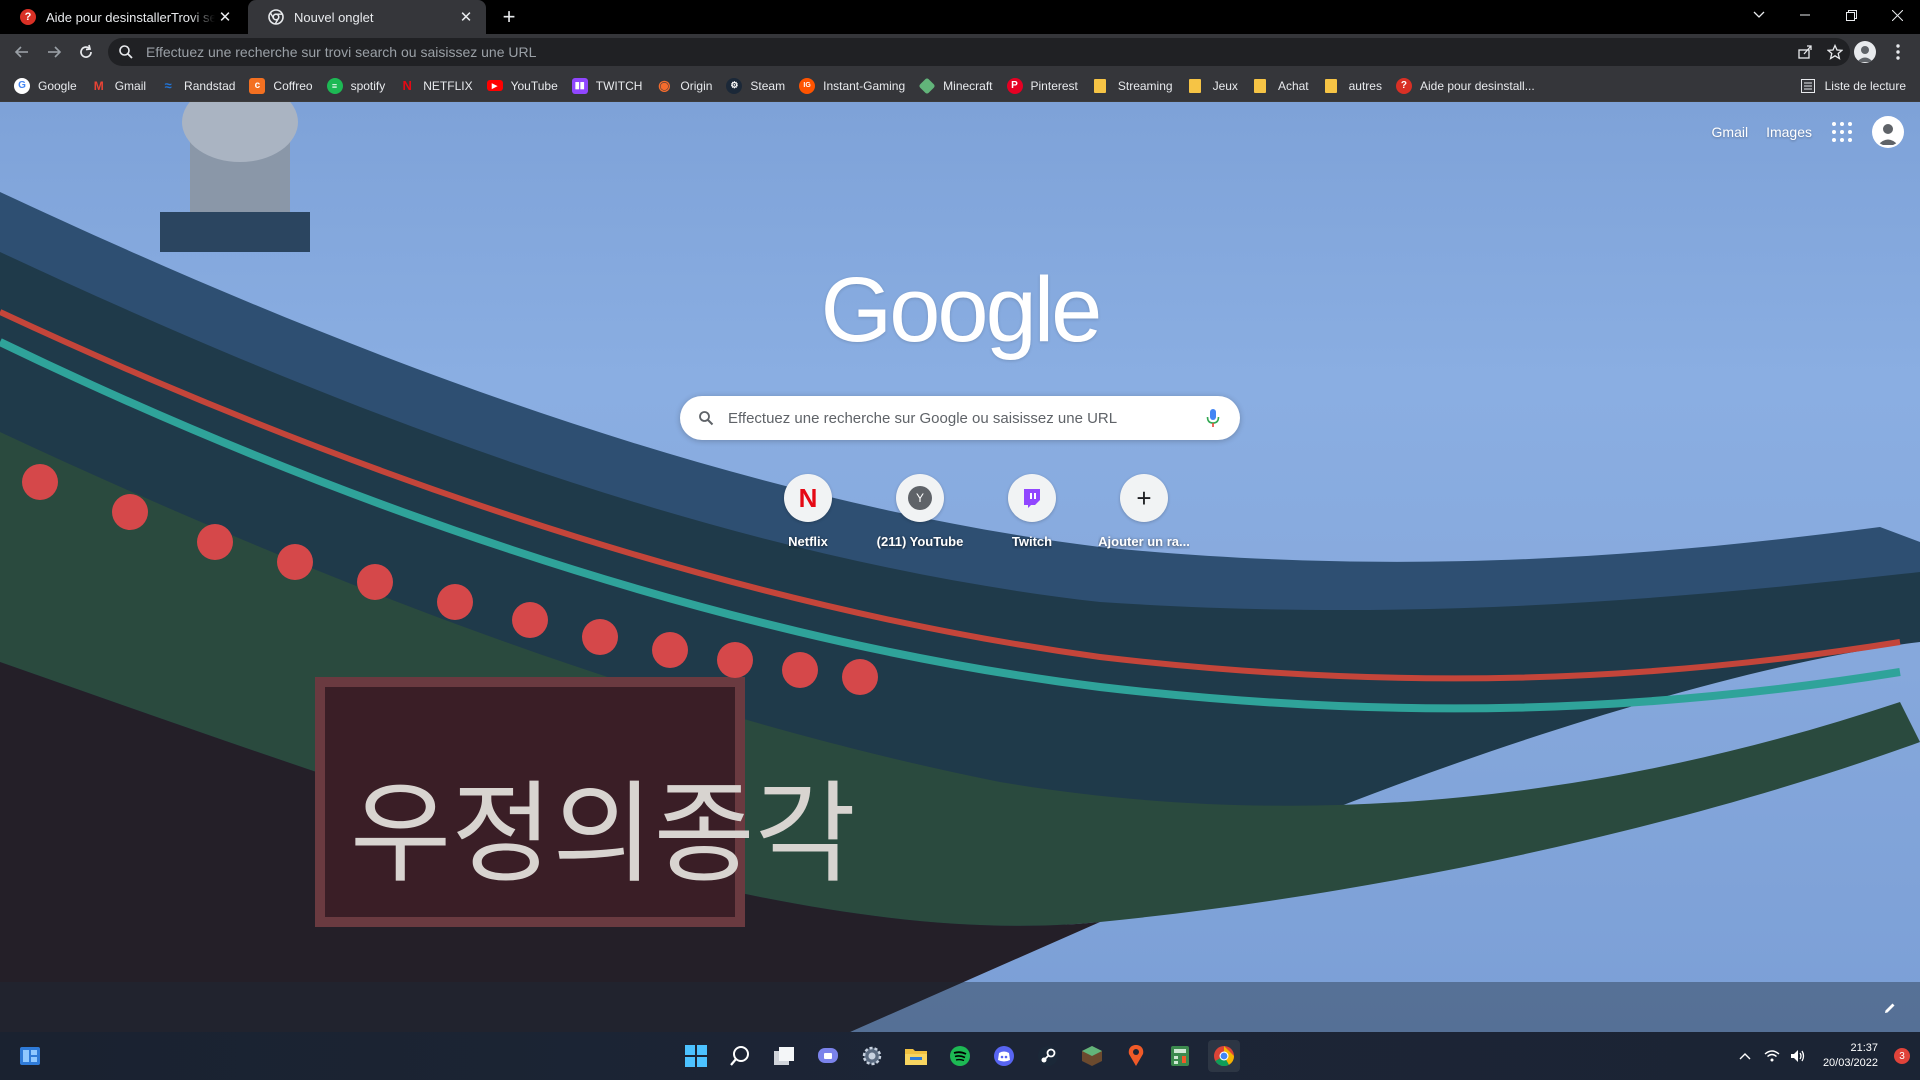  What do you see at coordinates (122, 17) in the screenshot?
I see `tab-help-trovi: ? Aide pour desinstallerTrovi search ✕` at bounding box center [122, 17].